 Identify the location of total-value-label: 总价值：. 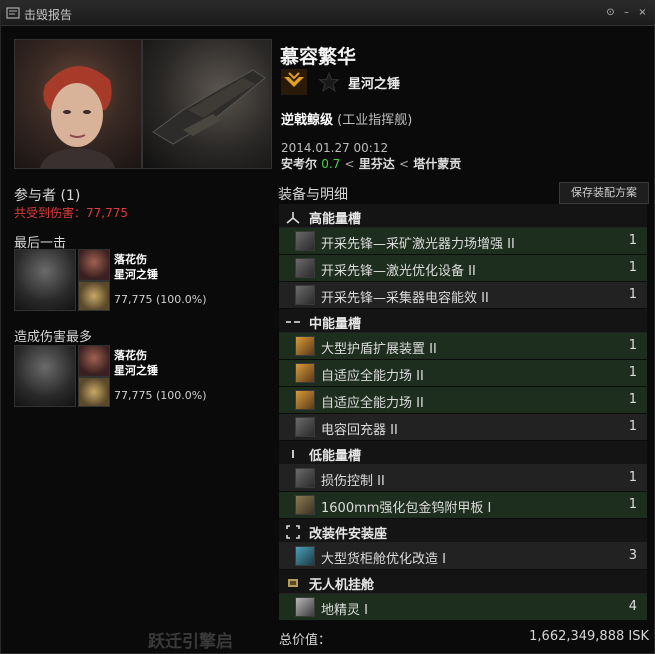
(305, 640).